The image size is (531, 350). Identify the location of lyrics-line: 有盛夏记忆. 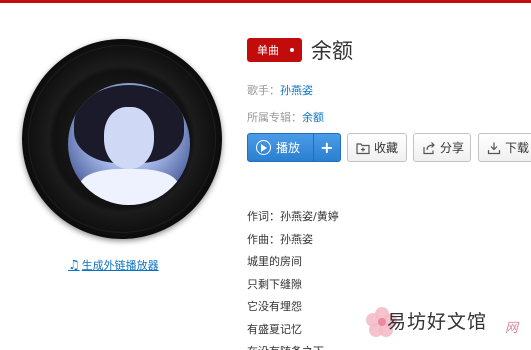
(274, 329).